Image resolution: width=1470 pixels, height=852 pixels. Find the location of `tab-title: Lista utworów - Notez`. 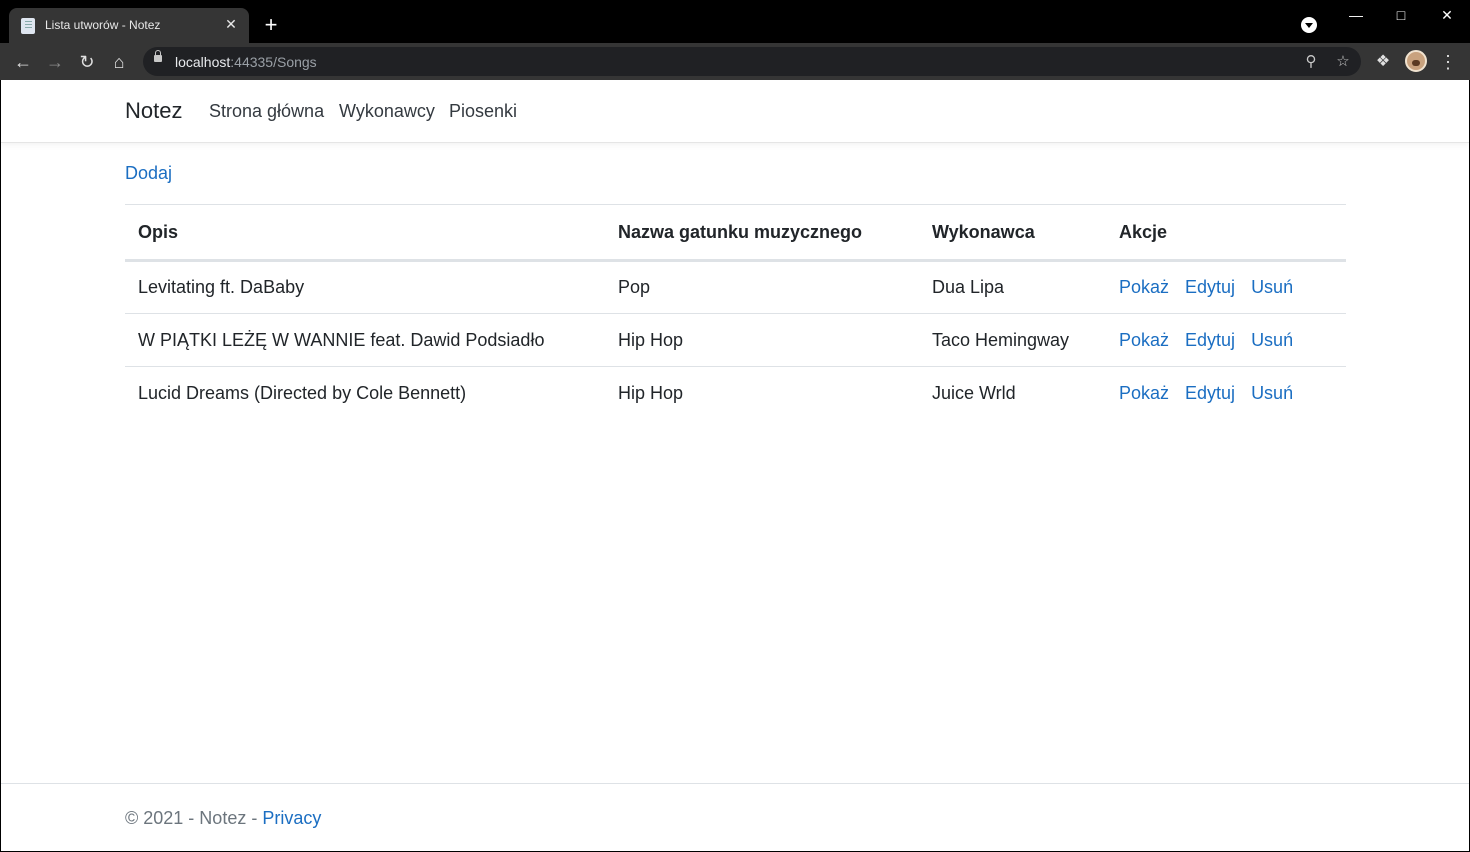

tab-title: Lista utworów - Notez is located at coordinates (103, 25).